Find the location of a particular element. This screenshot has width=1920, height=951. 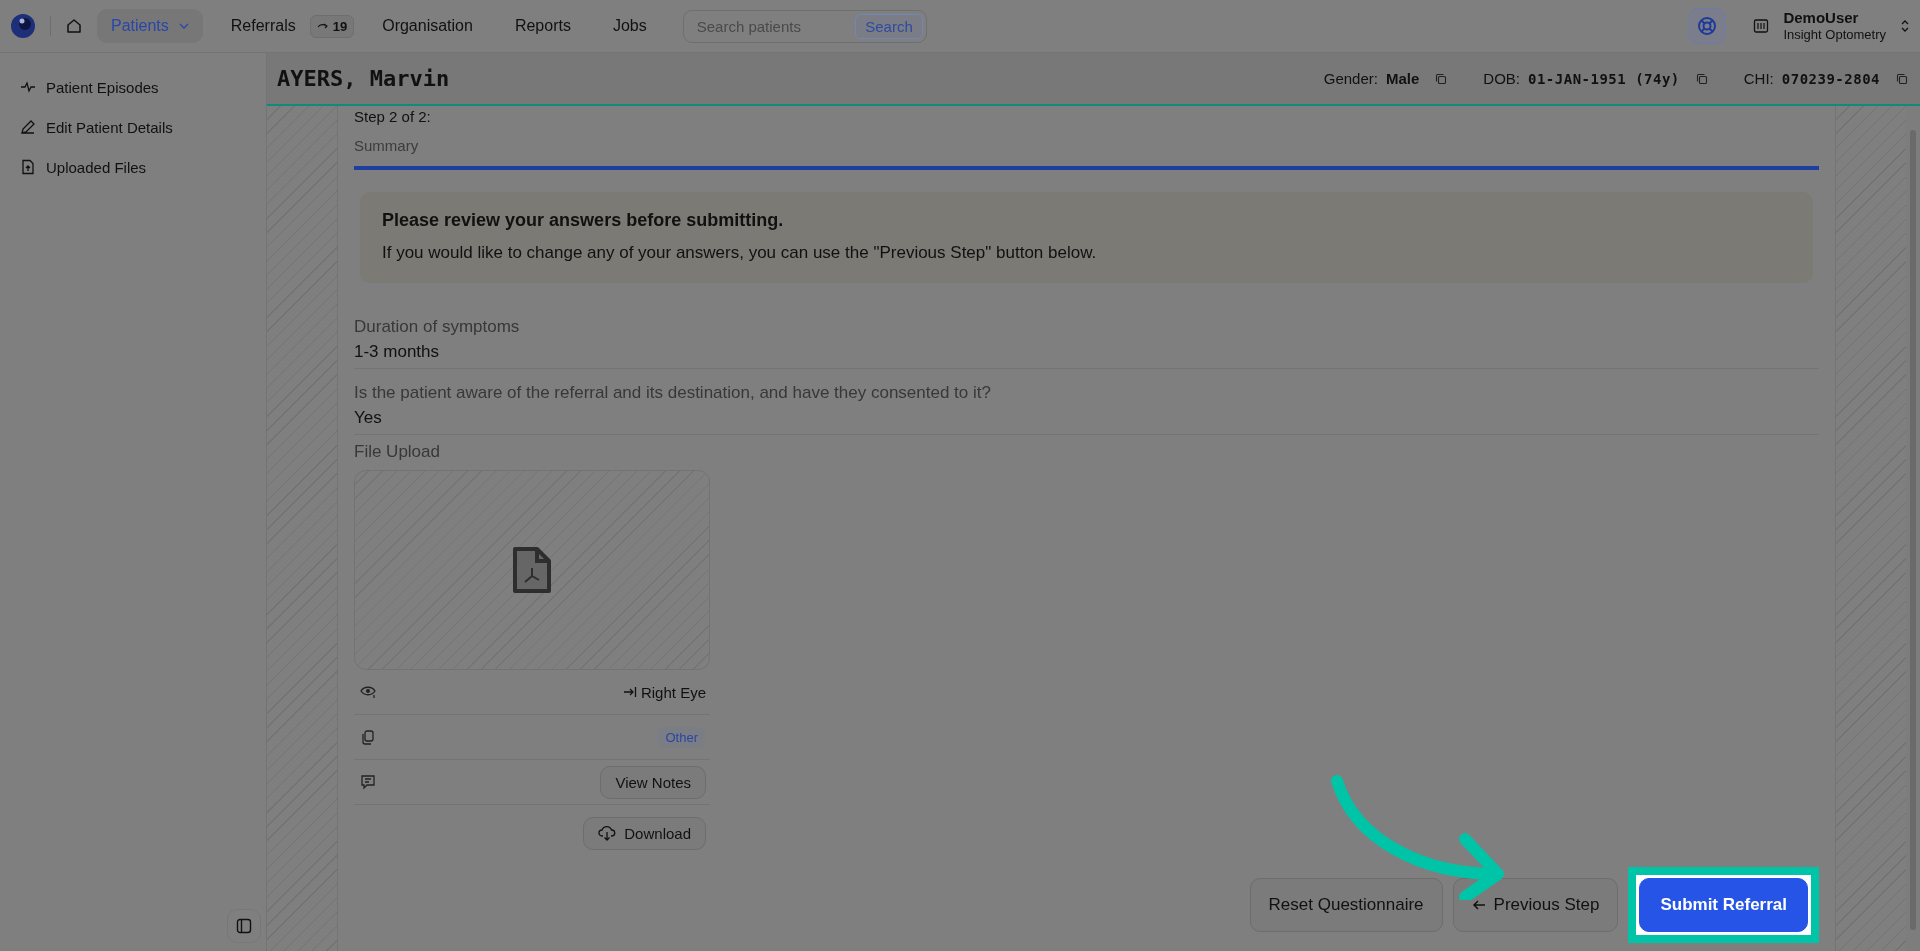

field-label: DOB: is located at coordinates (1501, 78).